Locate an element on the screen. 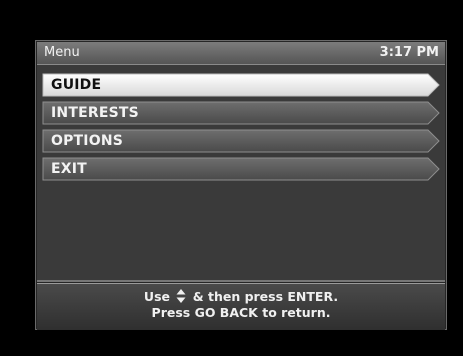 This screenshot has width=463, height=356. window-title: Menu is located at coordinates (62, 52).